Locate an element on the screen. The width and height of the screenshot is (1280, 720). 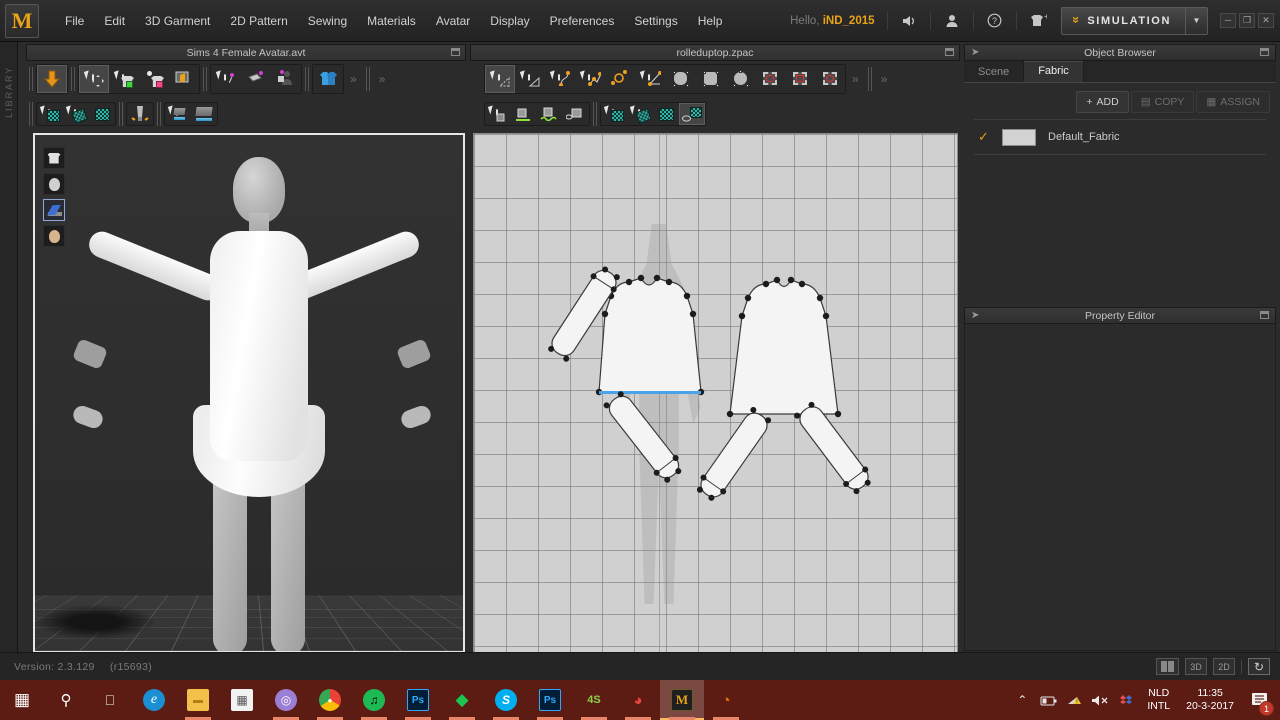
speaker-icon is located at coordinates (909, 21).